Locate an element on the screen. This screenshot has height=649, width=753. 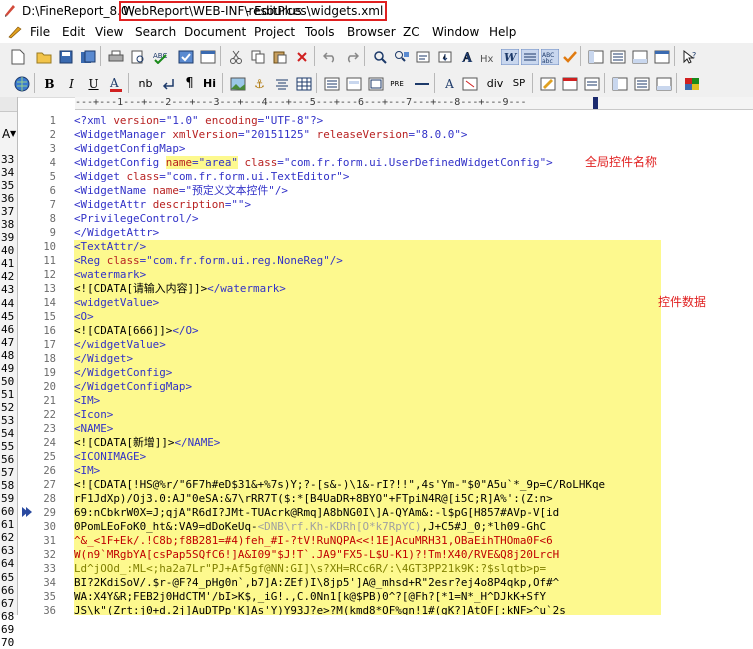
find-icon is located at coordinates (379, 56).